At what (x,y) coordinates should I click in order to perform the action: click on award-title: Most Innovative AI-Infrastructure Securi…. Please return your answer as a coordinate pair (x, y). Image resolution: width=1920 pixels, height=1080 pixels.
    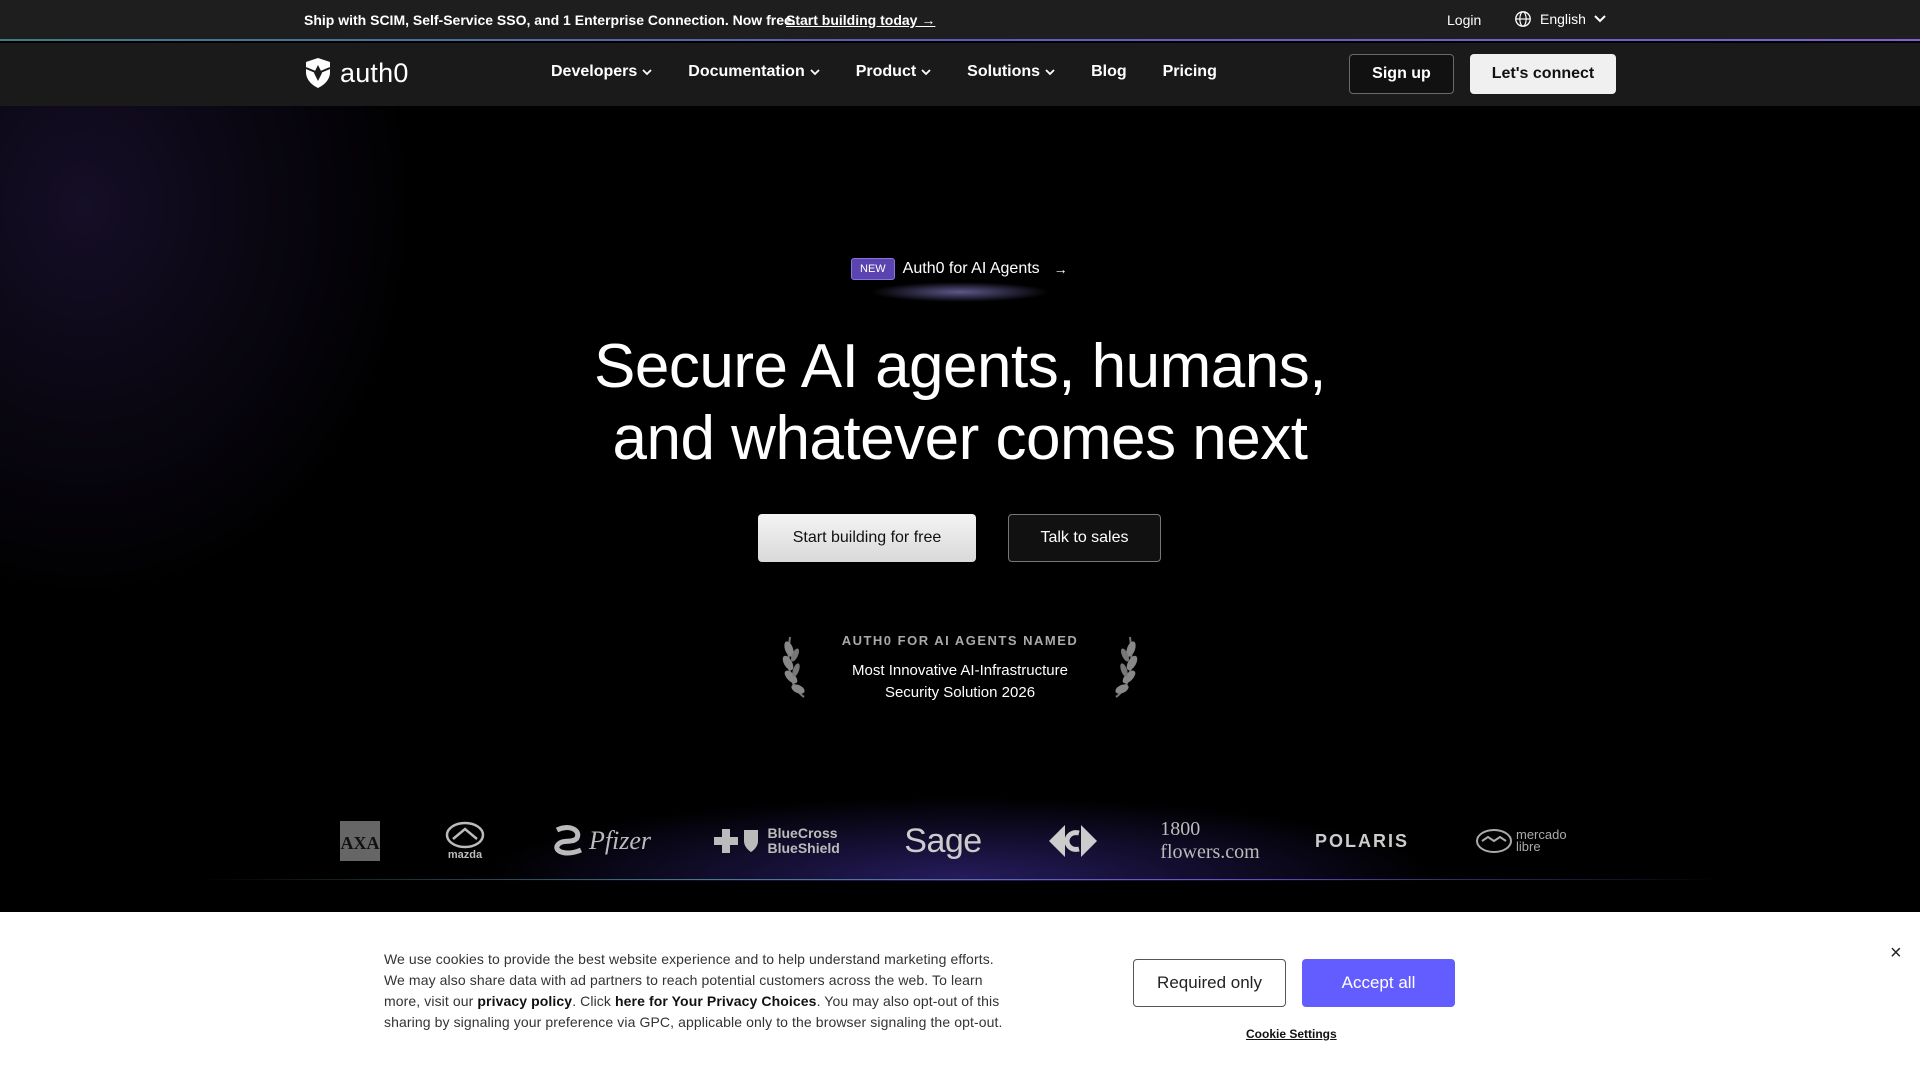
    Looking at the image, I should click on (960, 681).